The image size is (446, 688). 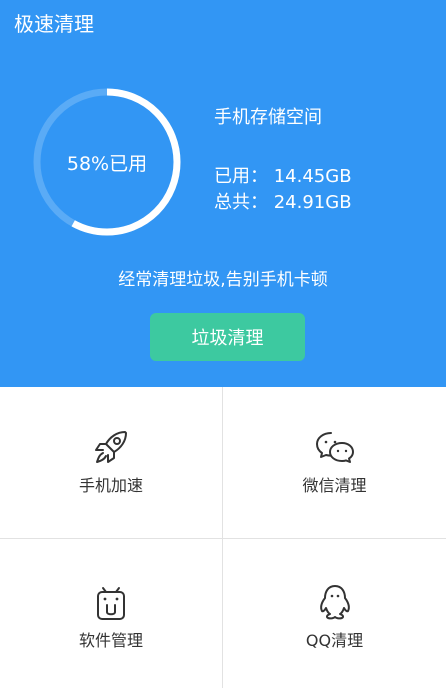 I want to click on total-storage: 总共： 24.91GB, so click(x=283, y=202).